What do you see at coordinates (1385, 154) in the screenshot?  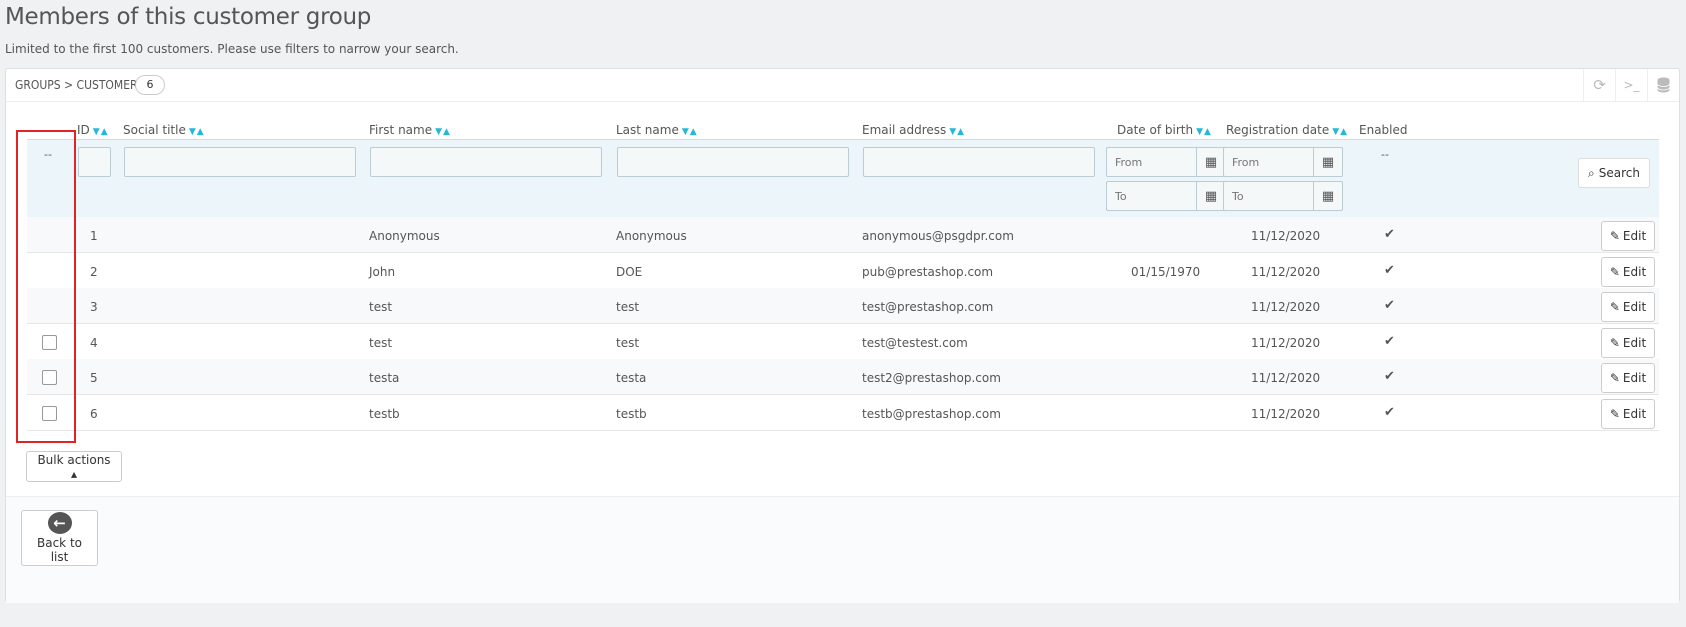 I see `enabled-filter: --` at bounding box center [1385, 154].